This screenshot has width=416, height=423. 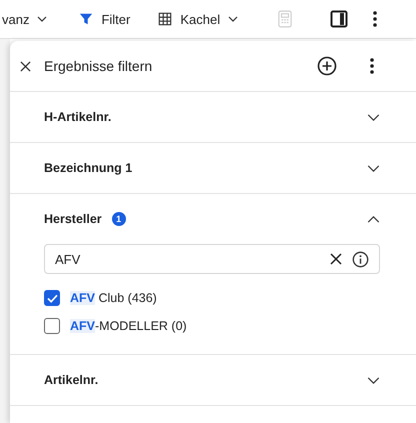 I want to click on search-field: AFV, so click(x=212, y=259).